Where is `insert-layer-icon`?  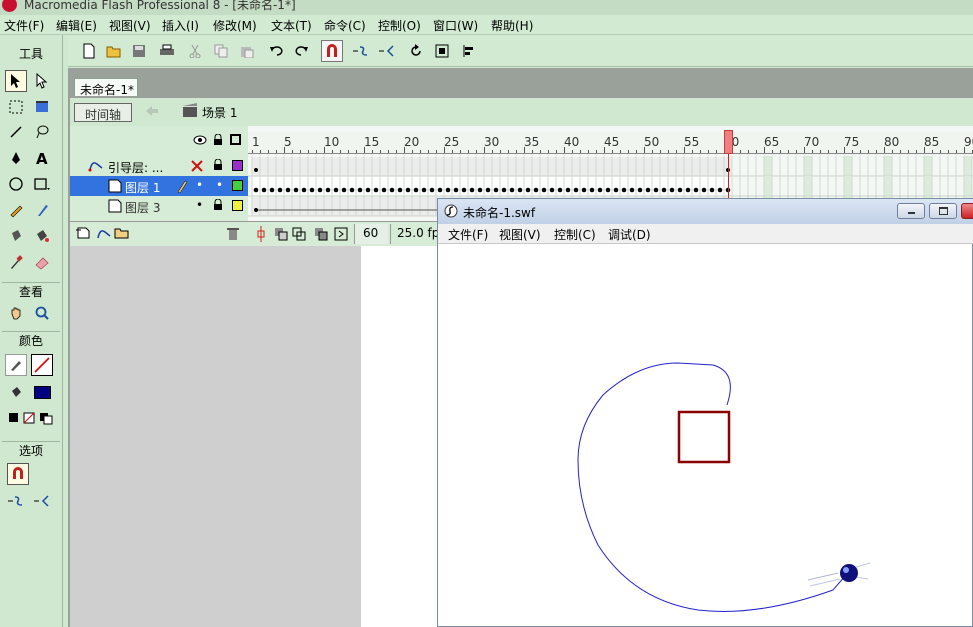 insert-layer-icon is located at coordinates (84, 233).